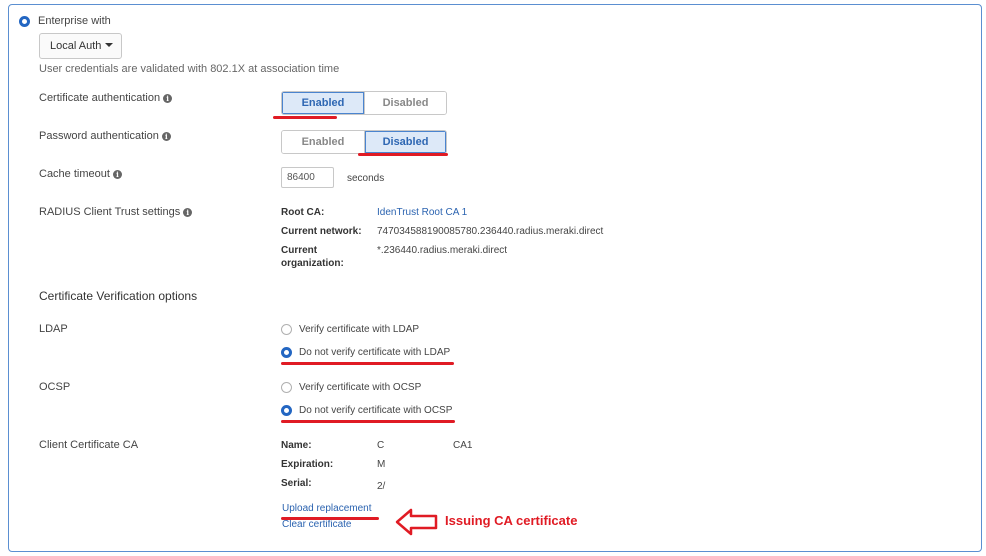  I want to click on client-ca-label: Client Certificate CA, so click(89, 445).